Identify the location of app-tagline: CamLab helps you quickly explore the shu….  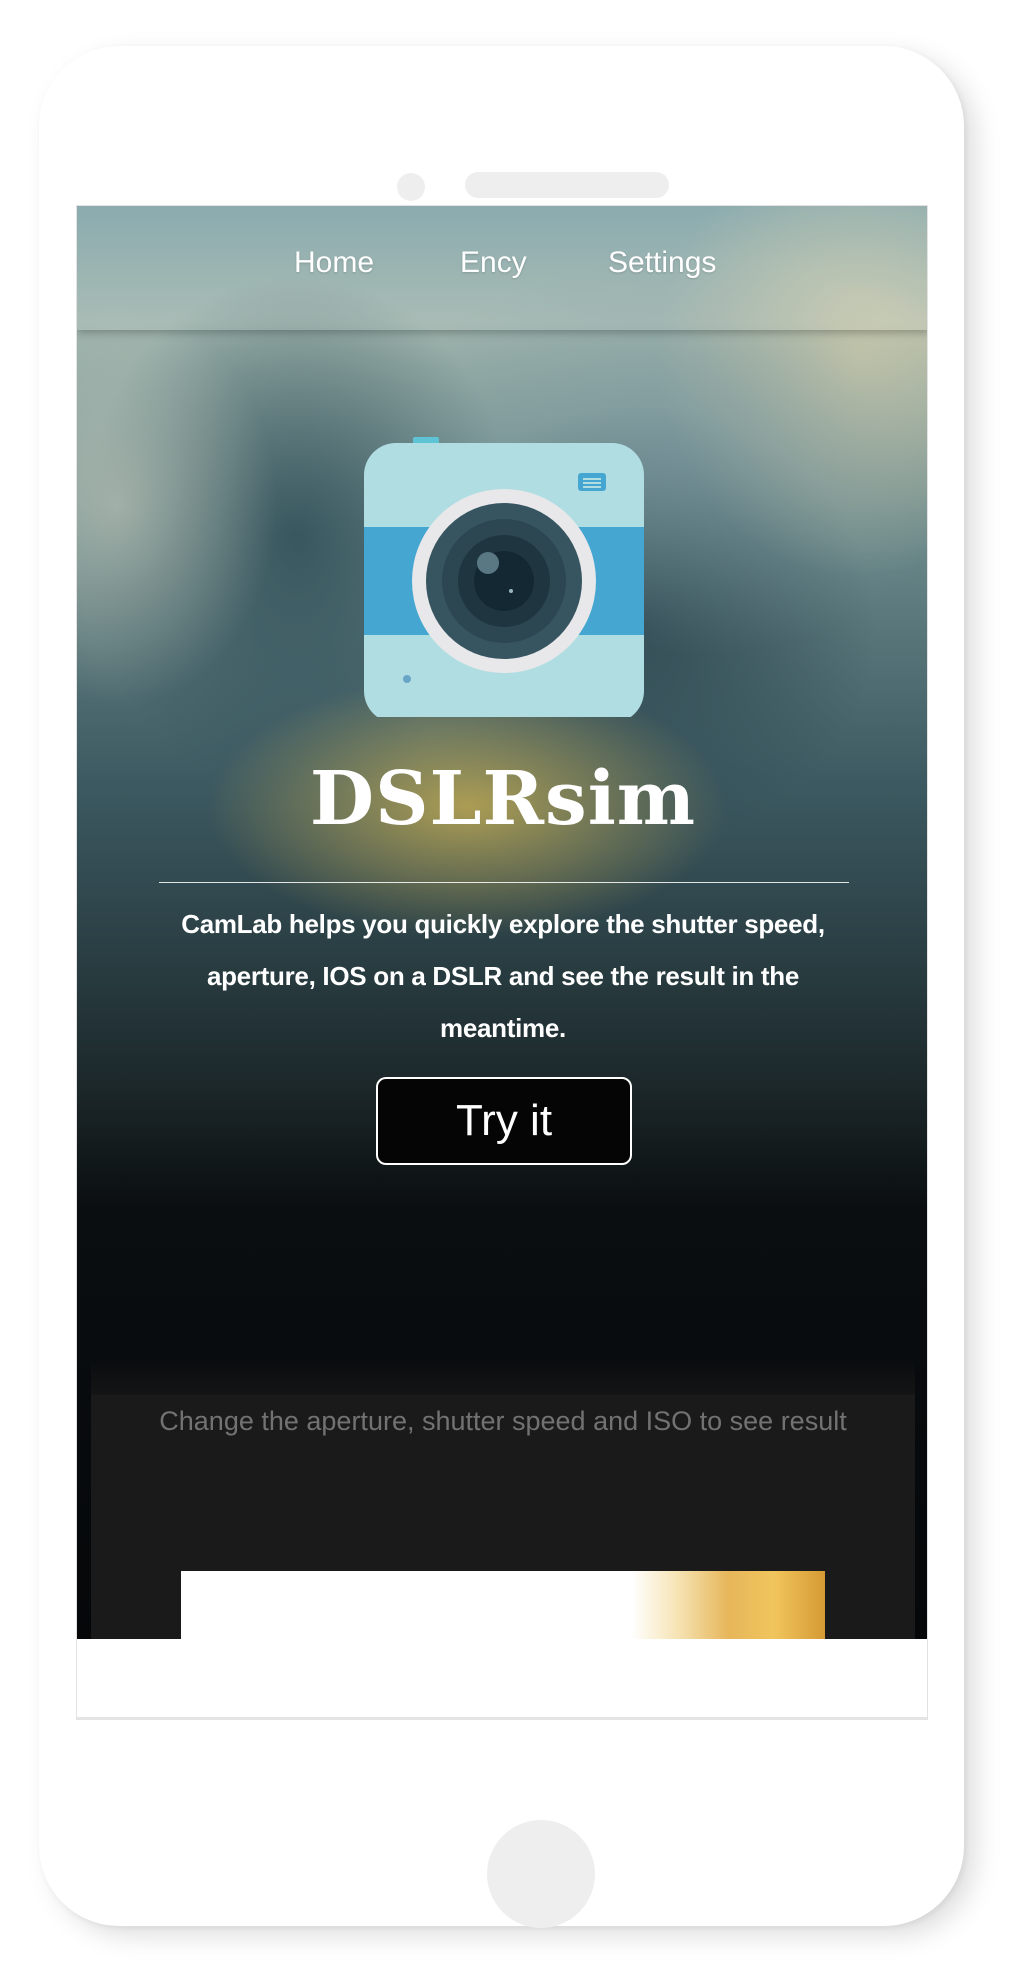
(503, 976).